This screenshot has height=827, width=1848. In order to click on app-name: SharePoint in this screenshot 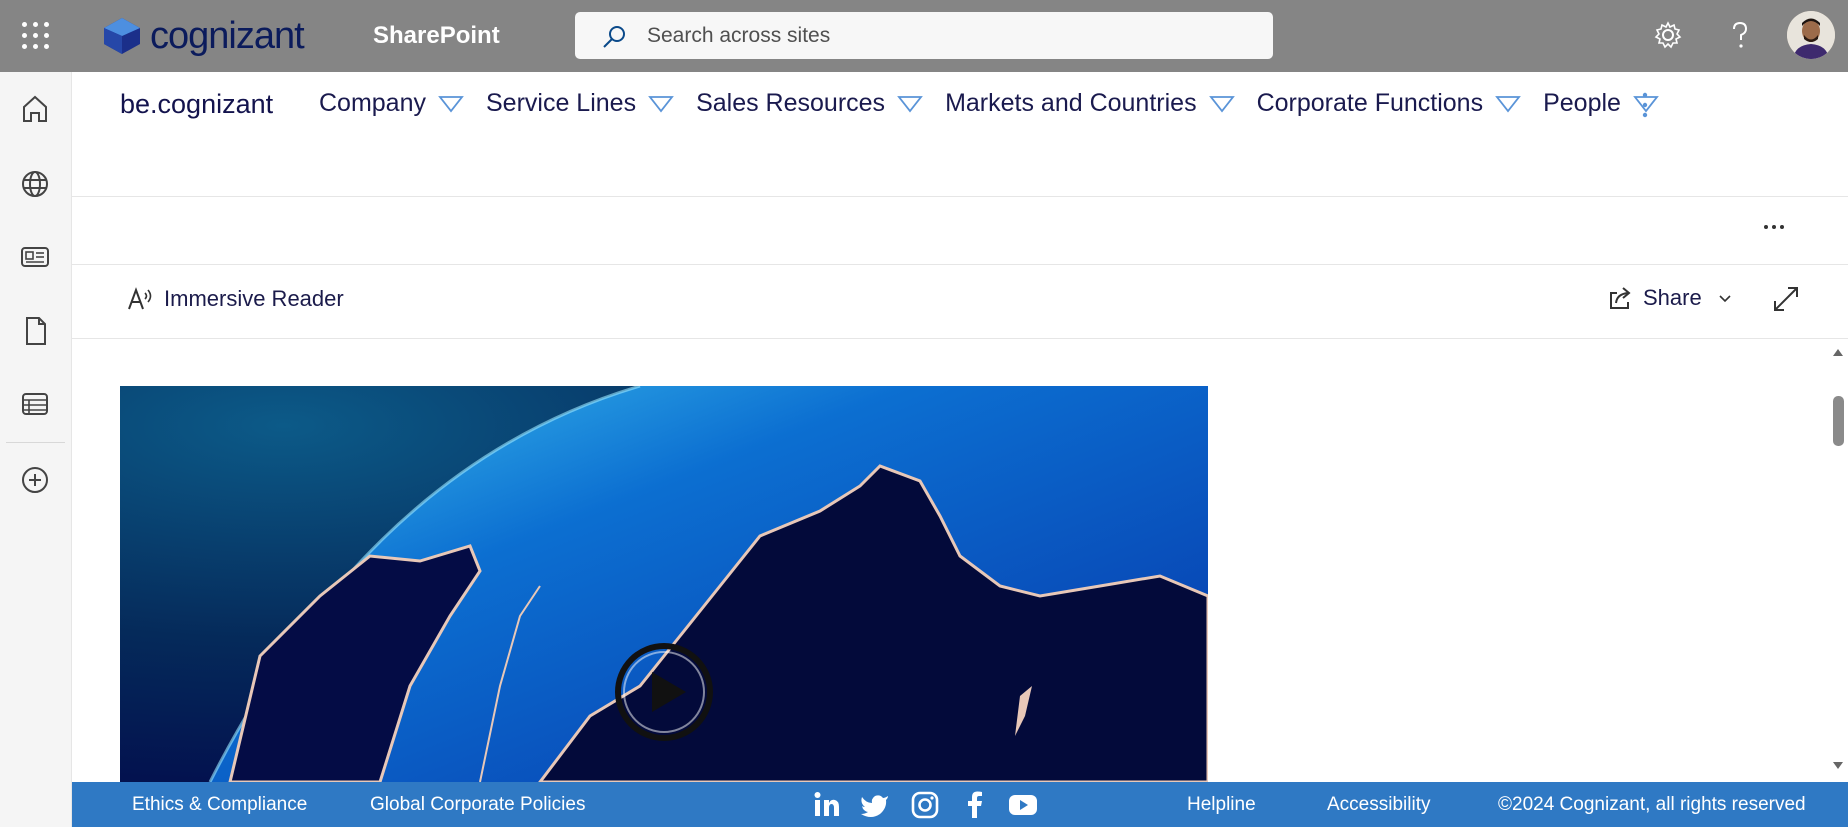, I will do `click(436, 36)`.